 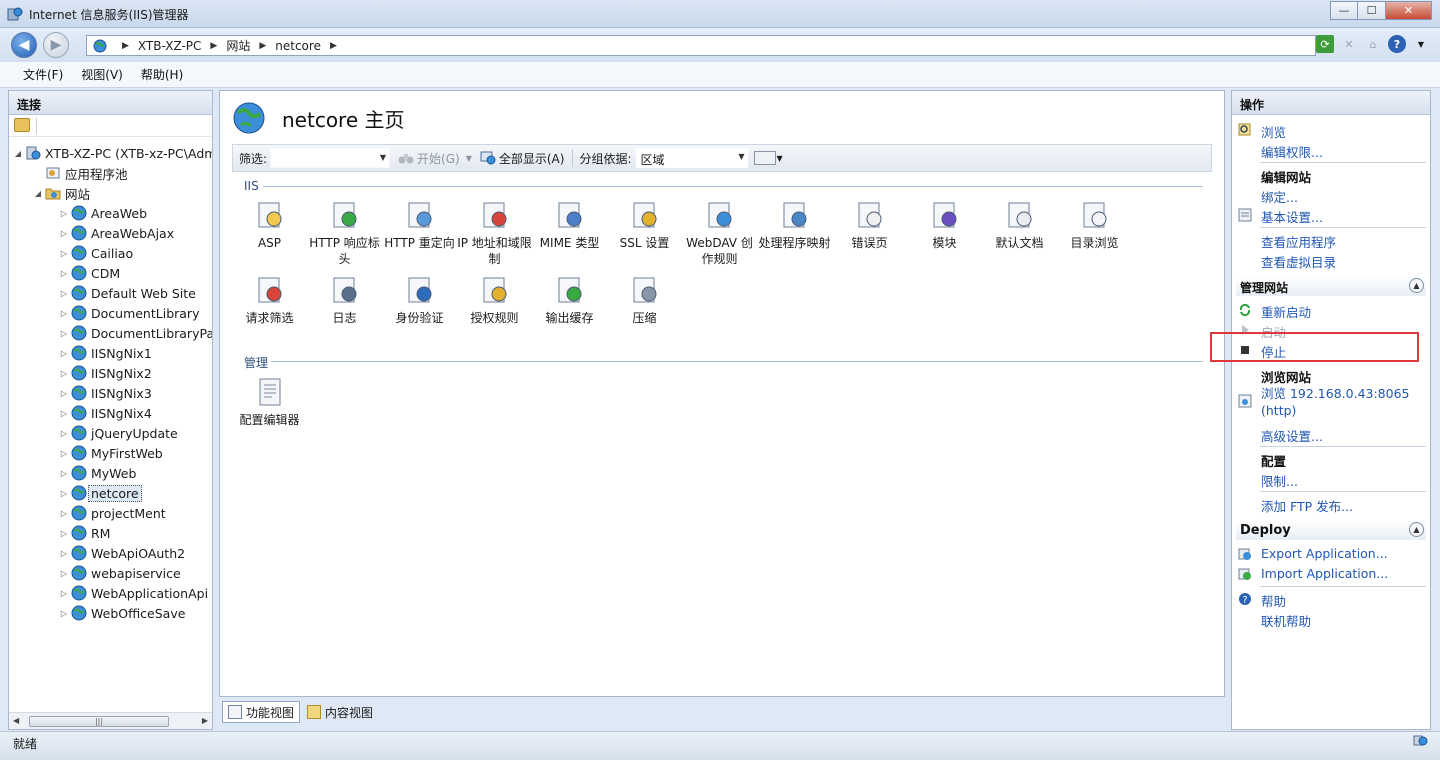 What do you see at coordinates (269, 225) in the screenshot?
I see `feature-asp: ASP` at bounding box center [269, 225].